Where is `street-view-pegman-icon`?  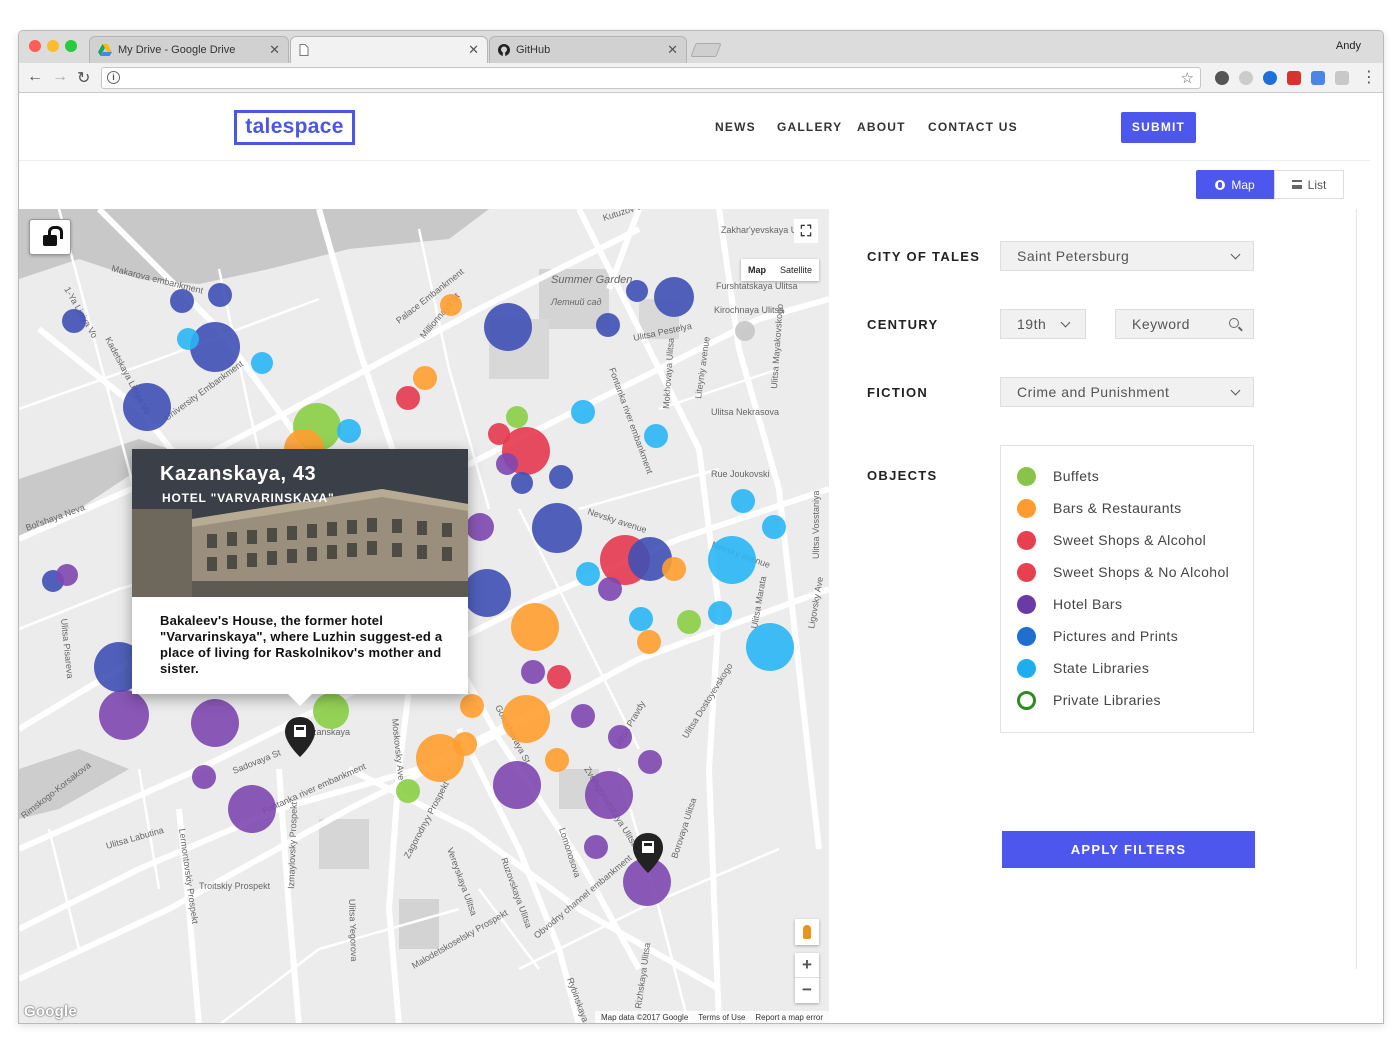 street-view-pegman-icon is located at coordinates (807, 932).